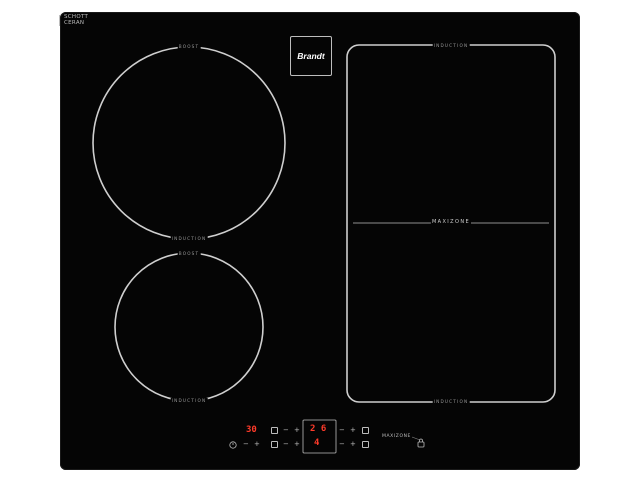 The width and height of the screenshot is (640, 480). I want to click on zone-bottom-left-bottom-label: INDUCTION, so click(189, 400).